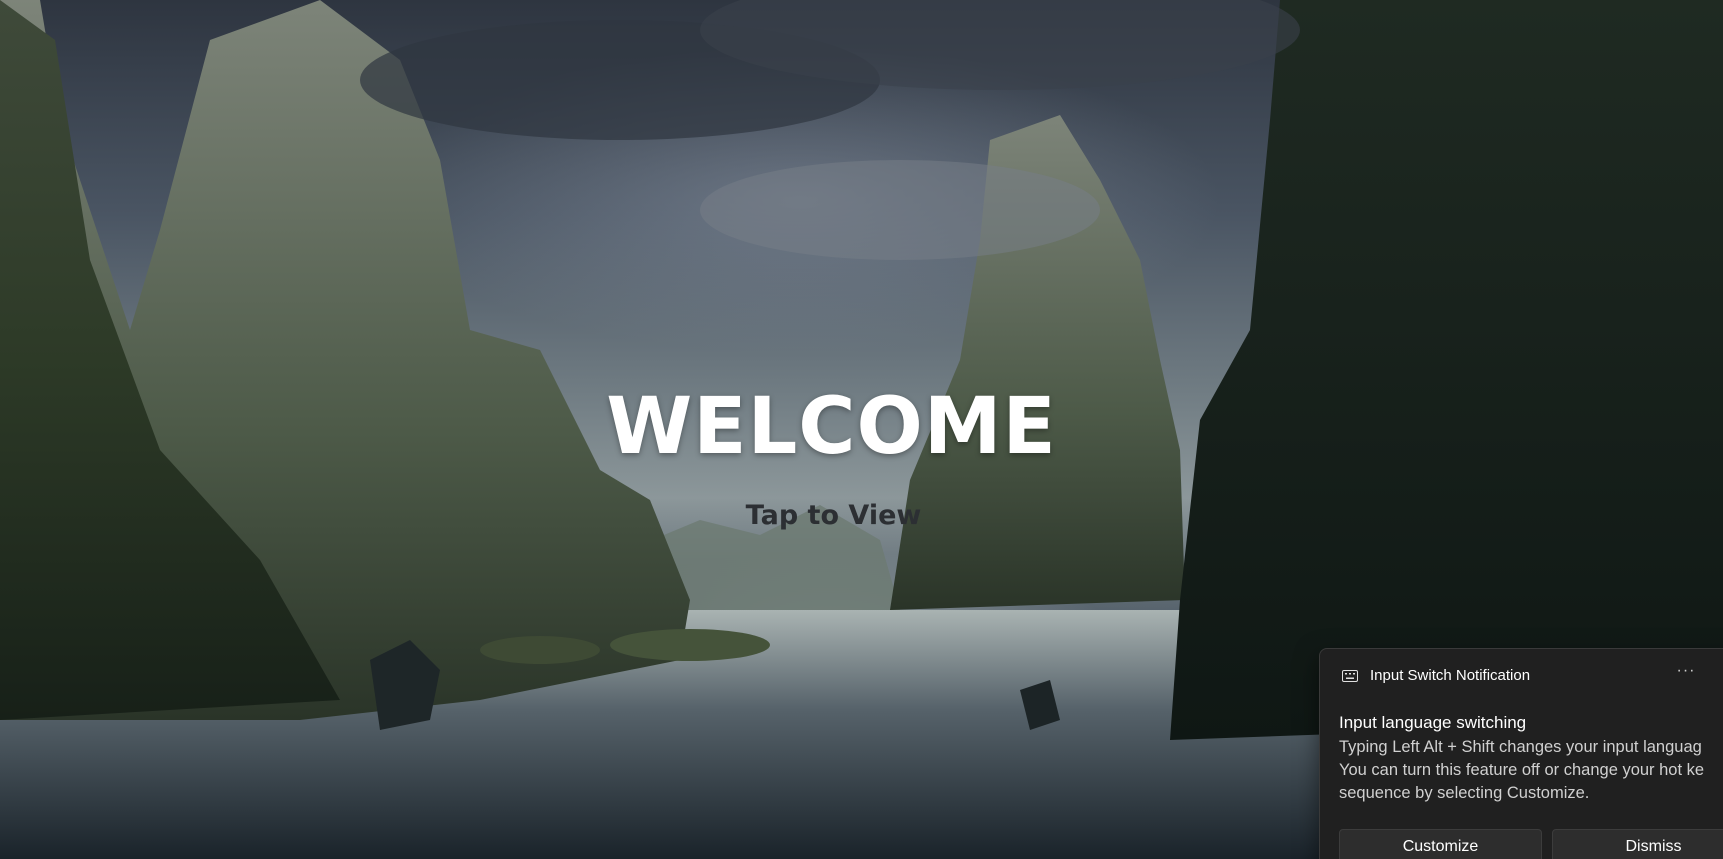 This screenshot has width=1723, height=859. What do you see at coordinates (1440, 844) in the screenshot?
I see `customize-button: Customize` at bounding box center [1440, 844].